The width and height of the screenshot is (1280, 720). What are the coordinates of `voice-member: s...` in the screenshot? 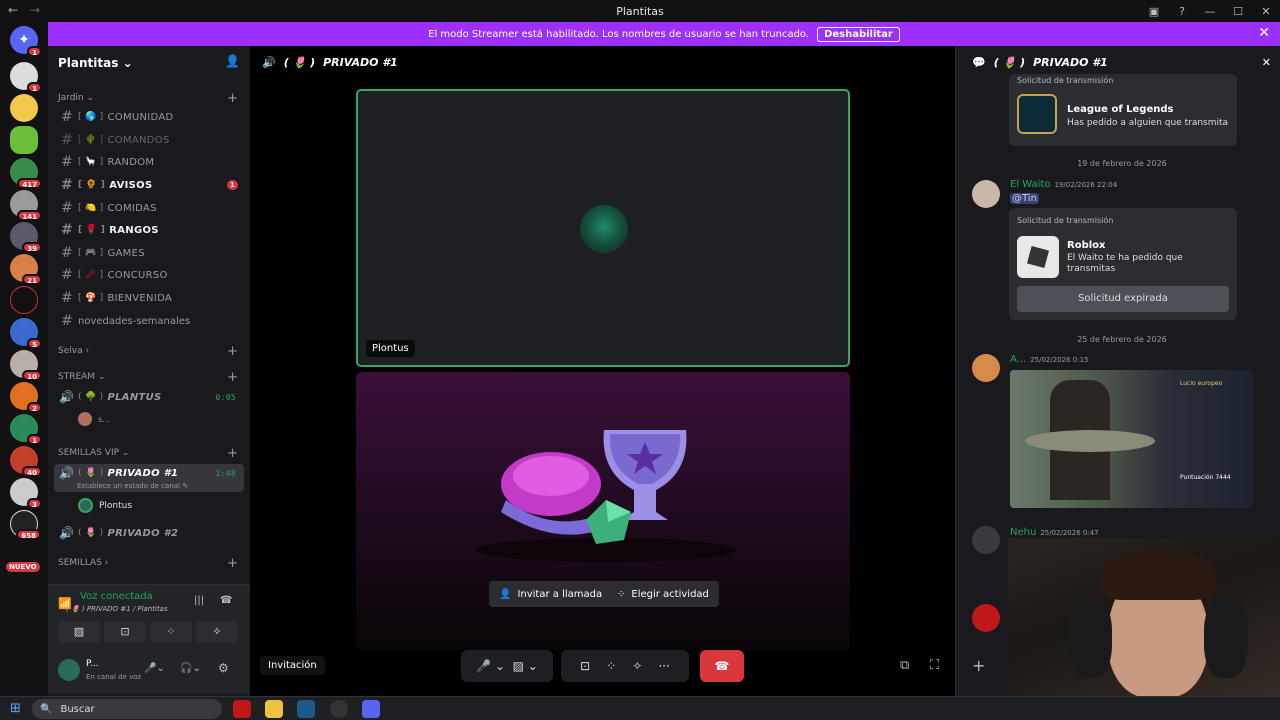 It's located at (94, 419).